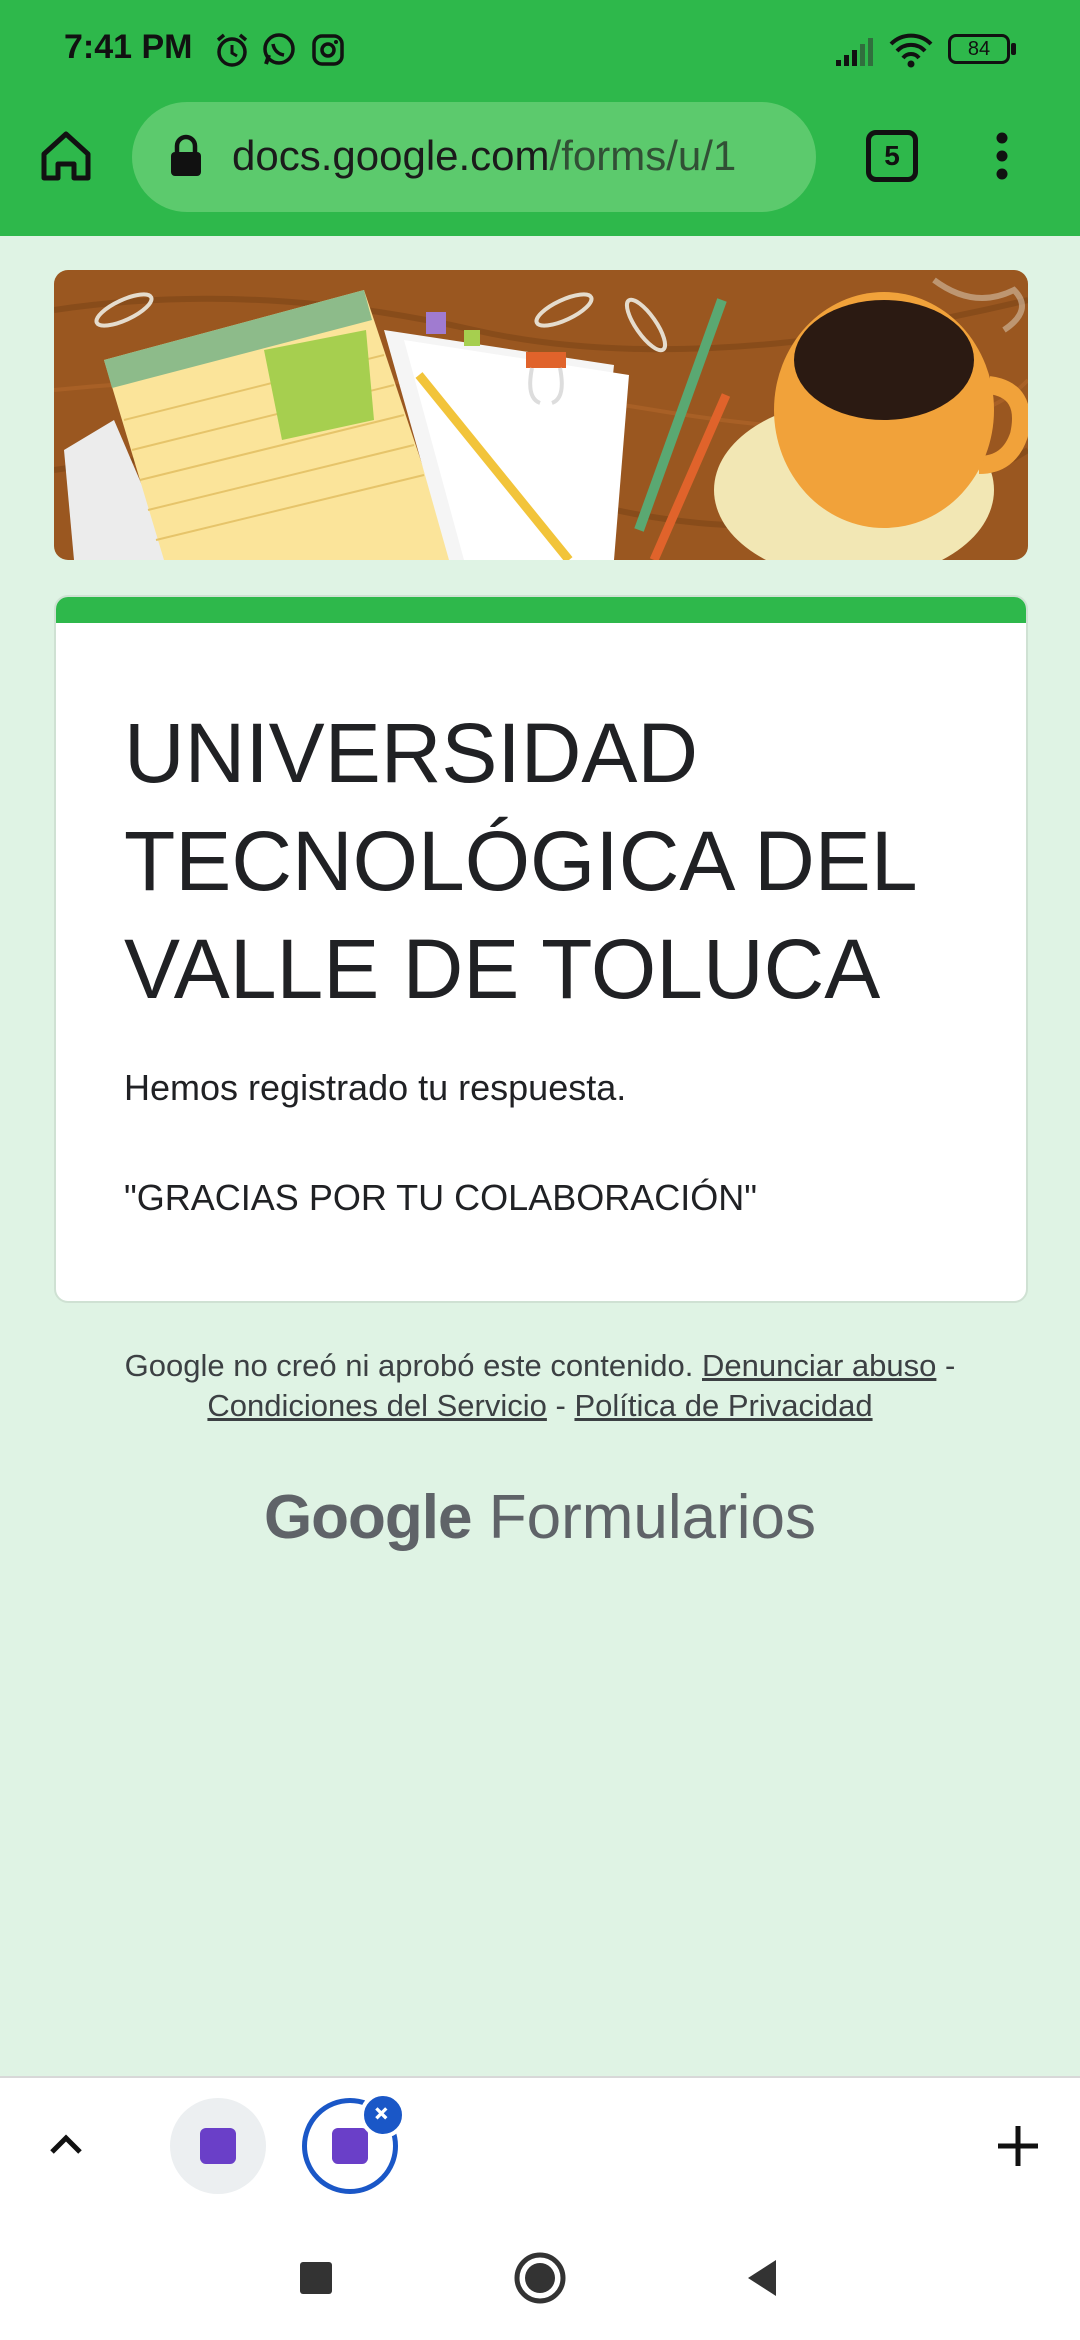 This screenshot has height=2340, width=1080. Describe the element at coordinates (540, 2145) in the screenshot. I see `tab-strip` at that location.